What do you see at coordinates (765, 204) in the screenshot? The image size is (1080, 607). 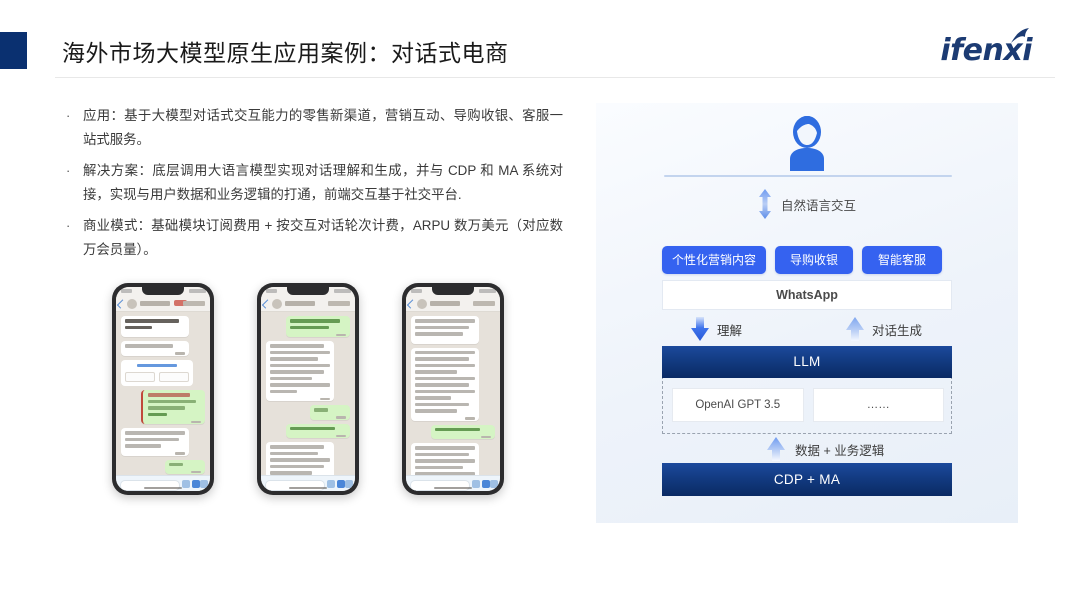 I see `double-vertical-arrow-icon` at bounding box center [765, 204].